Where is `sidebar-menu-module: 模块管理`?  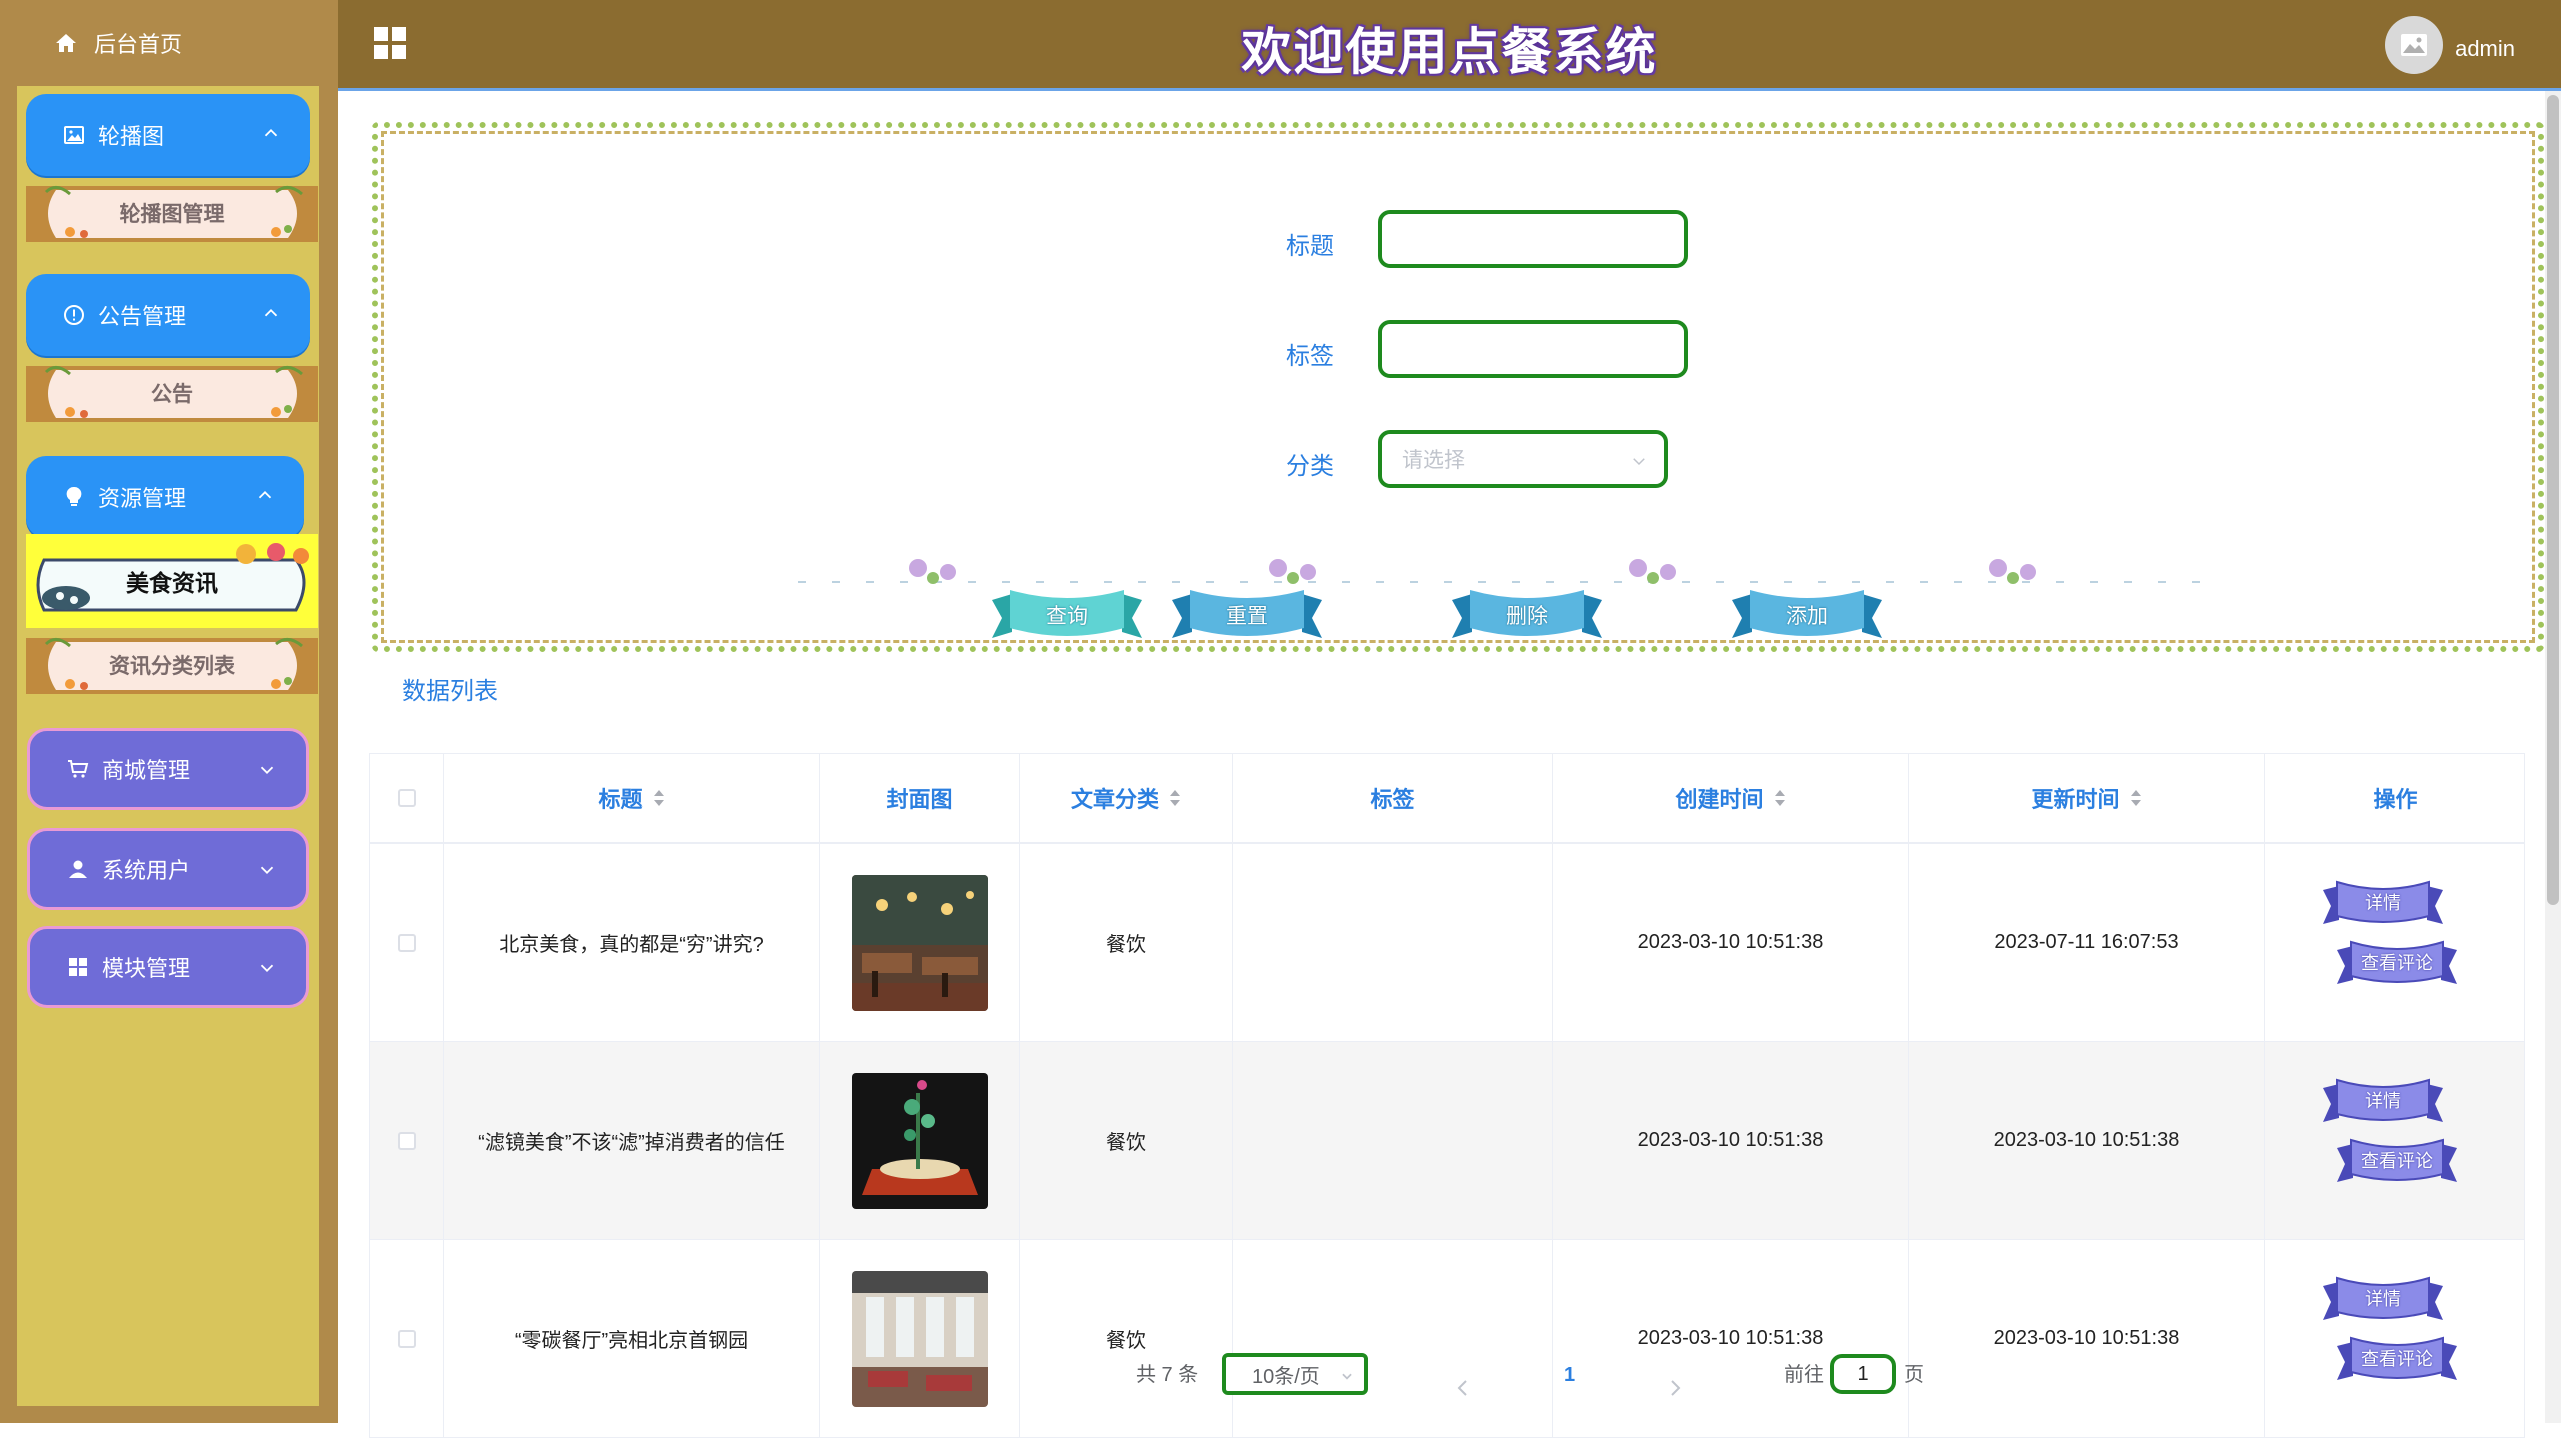
sidebar-menu-module: 模块管理 is located at coordinates (168, 967).